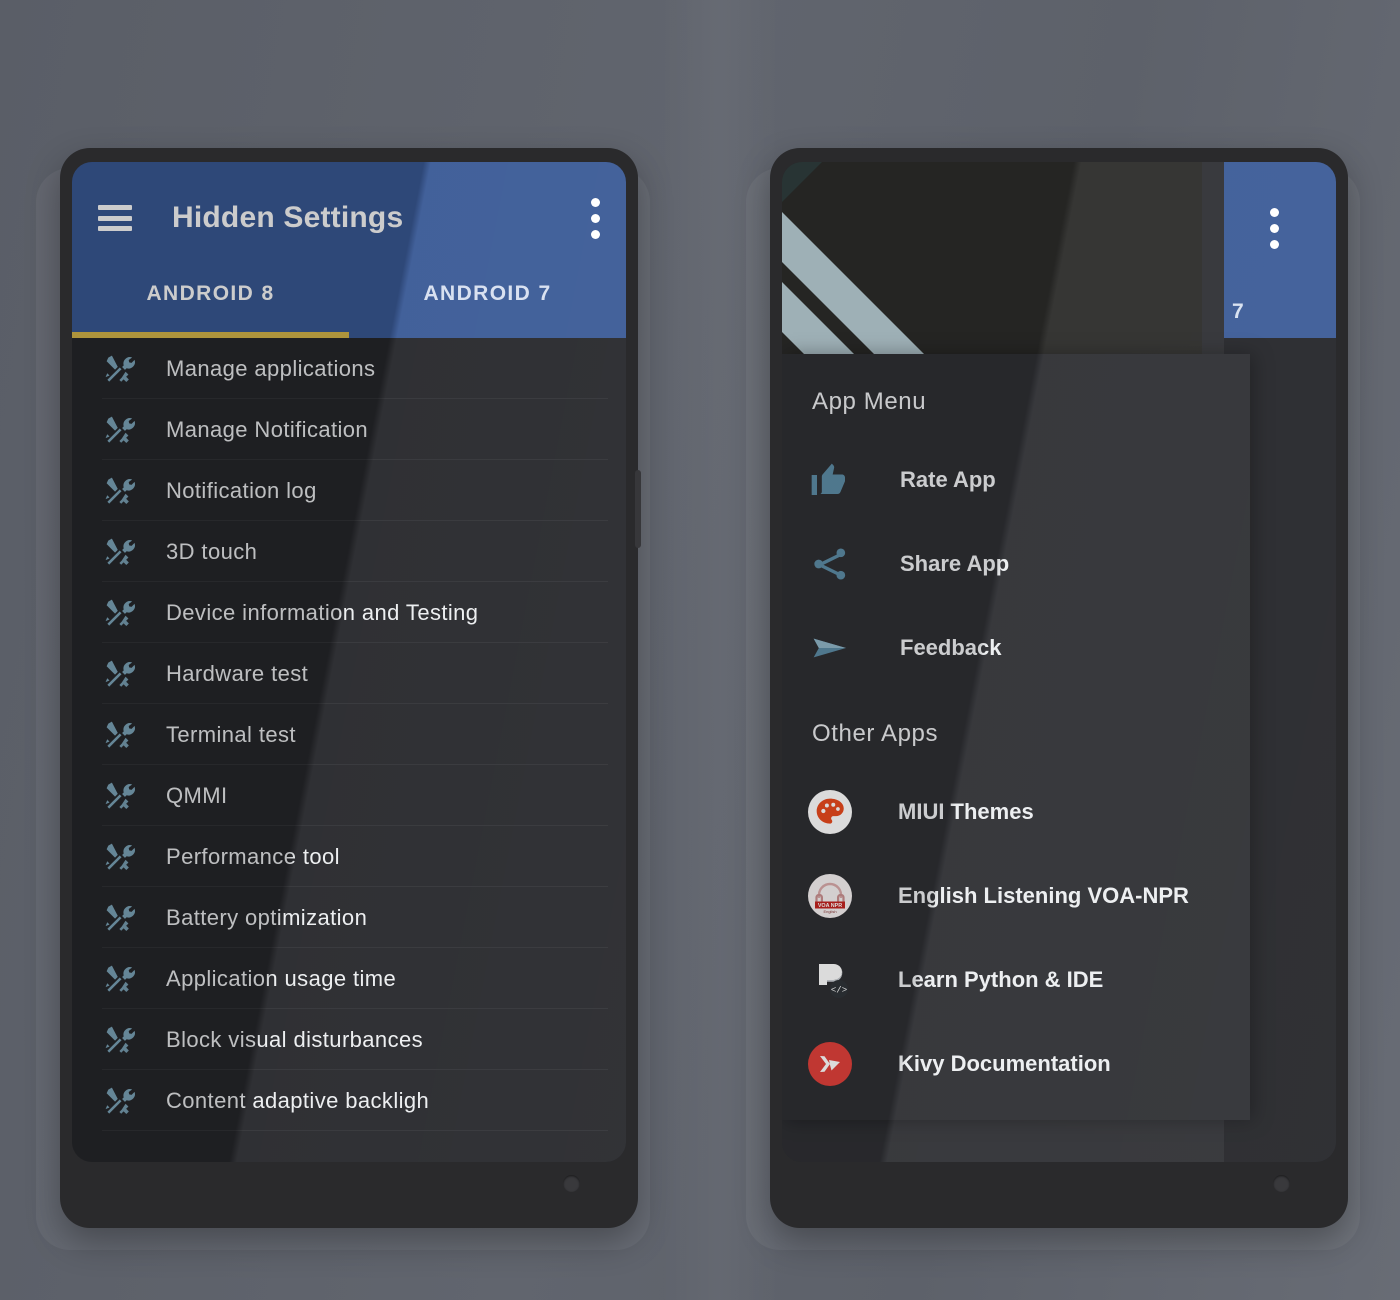  I want to click on other-apps-section-title: Other Apps, so click(875, 733).